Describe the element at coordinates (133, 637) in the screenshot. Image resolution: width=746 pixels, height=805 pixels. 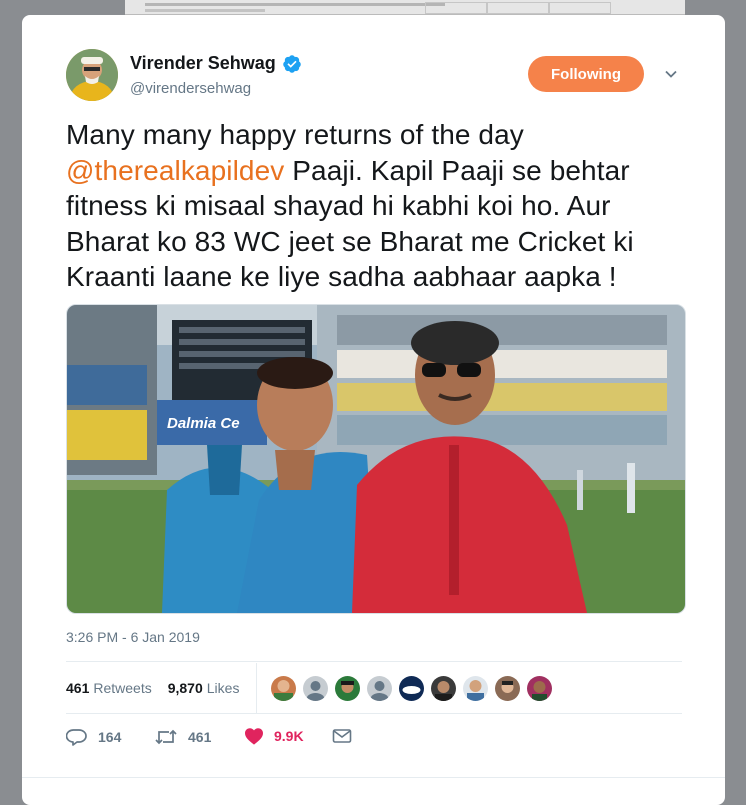
I see `tweet-timestamp: 3:26 PM - 6 Jan 2019` at that location.